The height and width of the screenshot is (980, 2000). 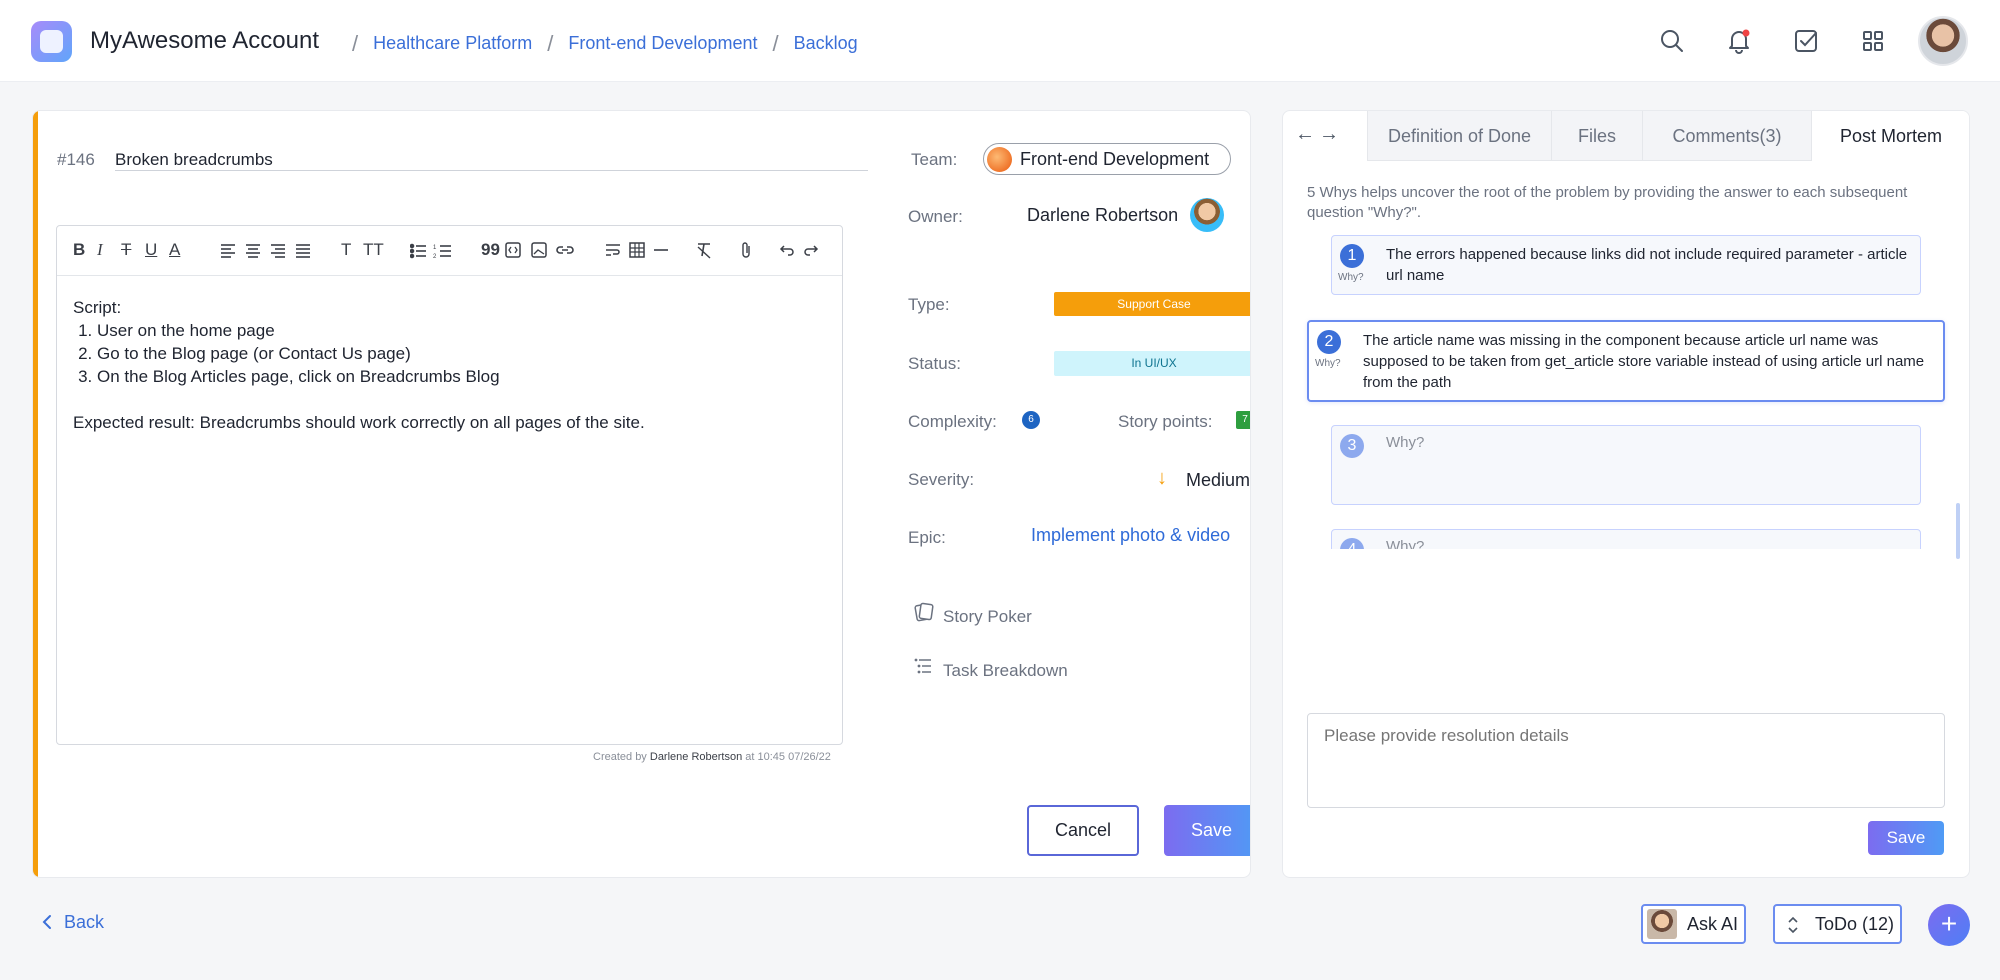 I want to click on text-style-icon: TT, so click(x=373, y=250).